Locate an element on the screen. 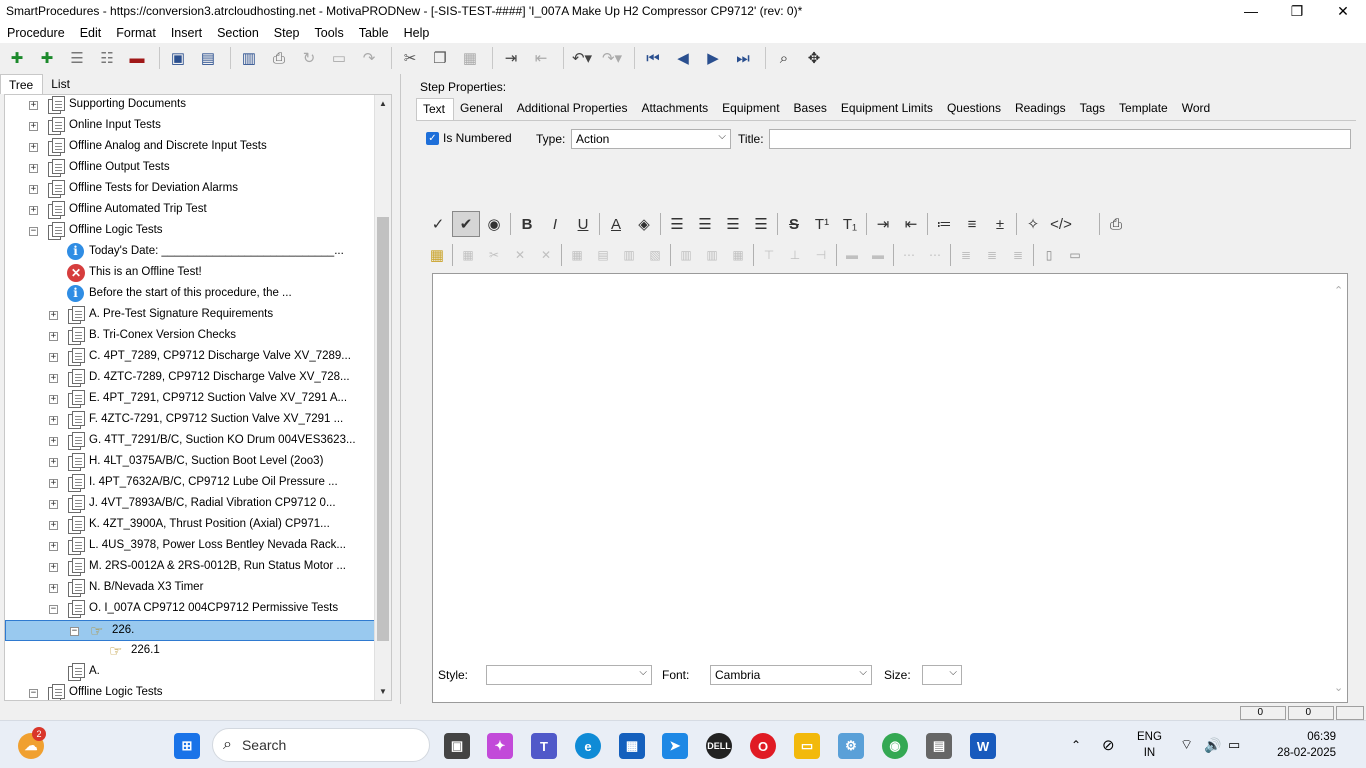 This screenshot has height=768, width=1366. superscript-icon: T¹ is located at coordinates (822, 224).